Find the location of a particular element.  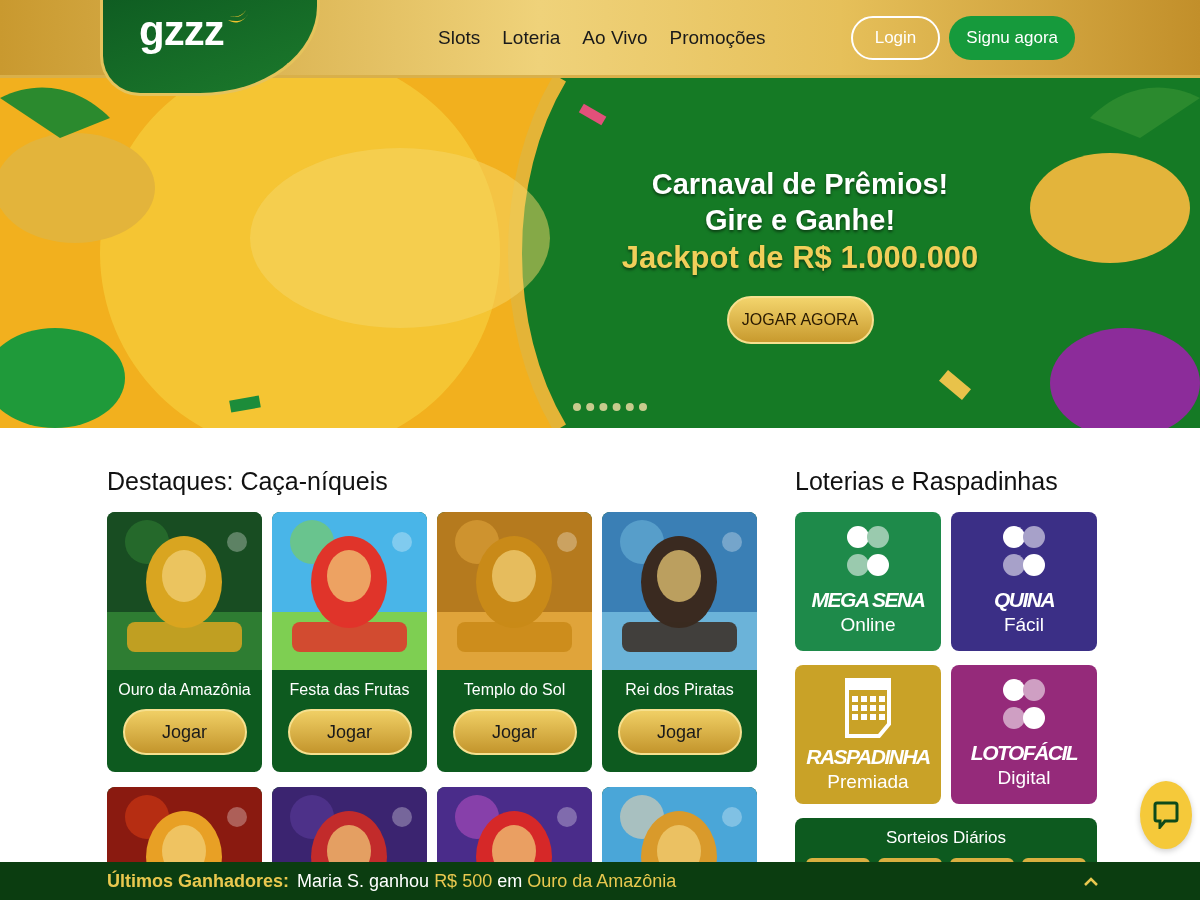

section-title: Loterias e Raspadinhas is located at coordinates (927, 481).